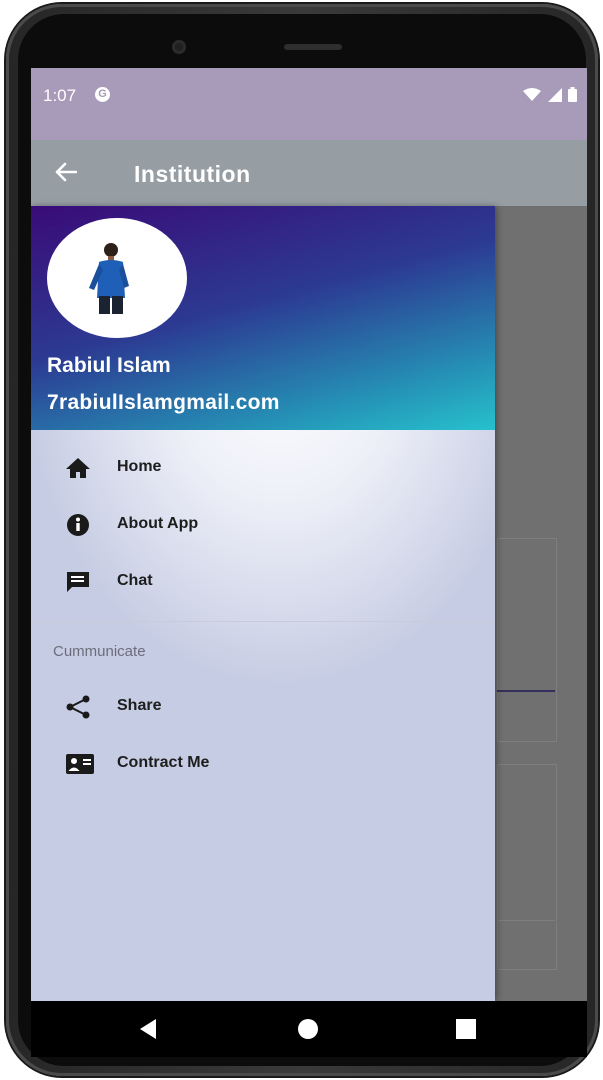 The height and width of the screenshot is (1080, 603). I want to click on background-content-scrim, so click(542, 603).